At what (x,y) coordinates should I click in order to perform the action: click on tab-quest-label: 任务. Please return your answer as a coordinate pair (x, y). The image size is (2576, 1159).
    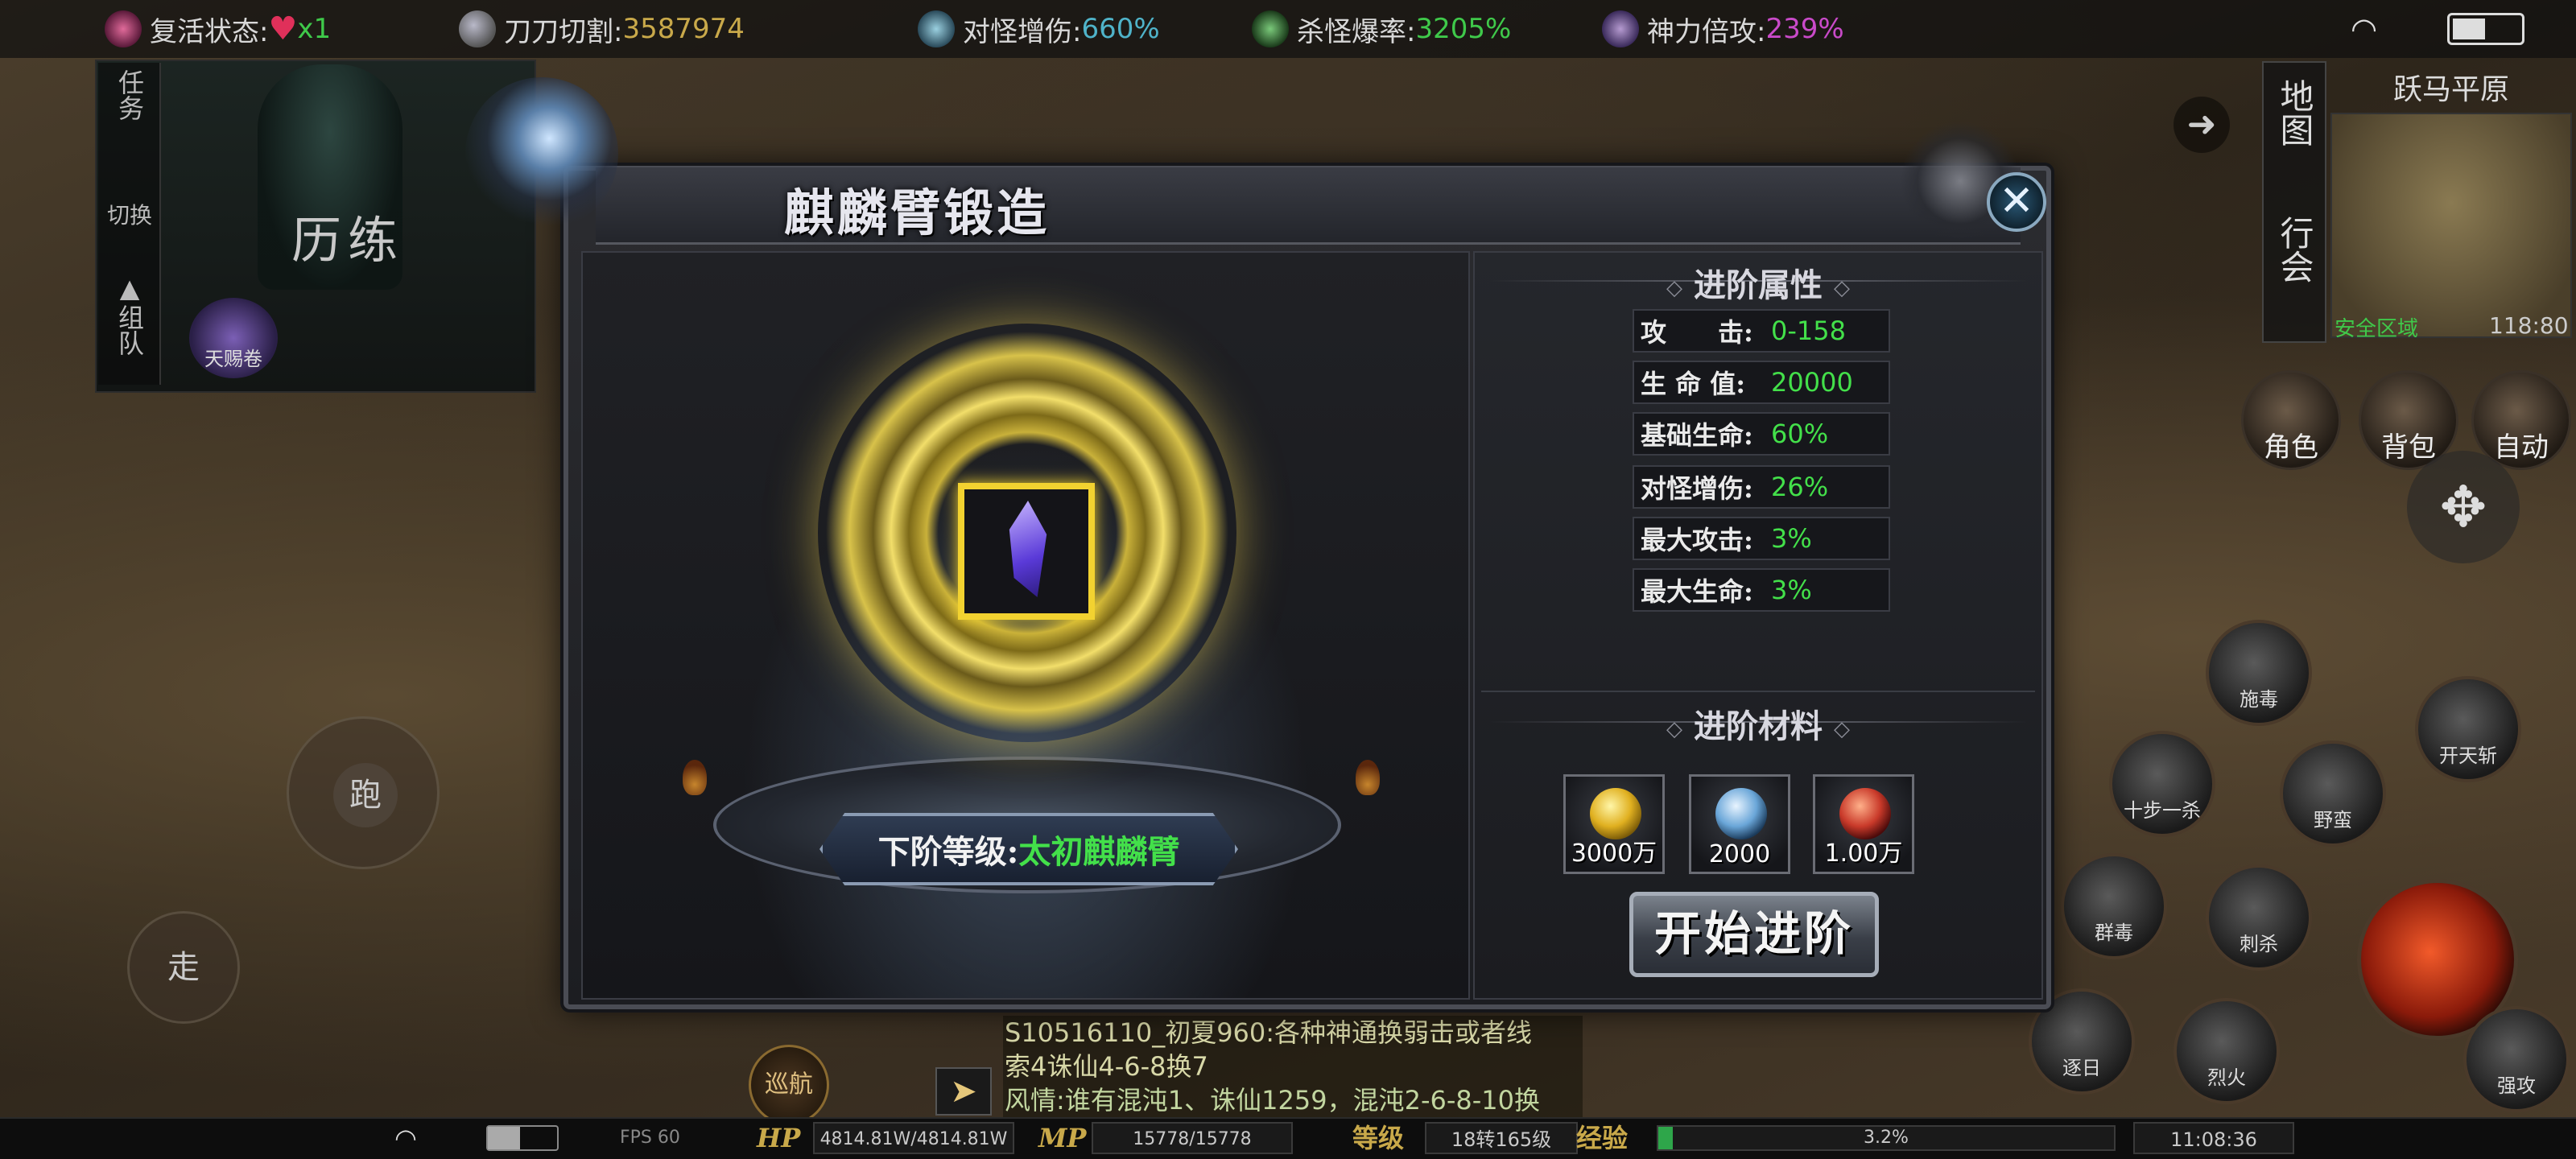
    Looking at the image, I should click on (129, 95).